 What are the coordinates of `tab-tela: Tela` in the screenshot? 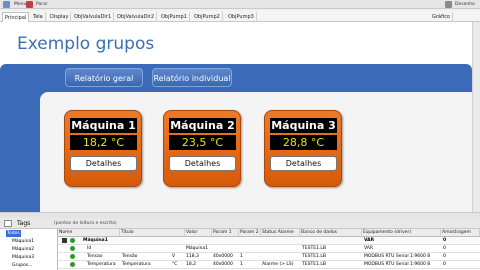 It's located at (38, 17).